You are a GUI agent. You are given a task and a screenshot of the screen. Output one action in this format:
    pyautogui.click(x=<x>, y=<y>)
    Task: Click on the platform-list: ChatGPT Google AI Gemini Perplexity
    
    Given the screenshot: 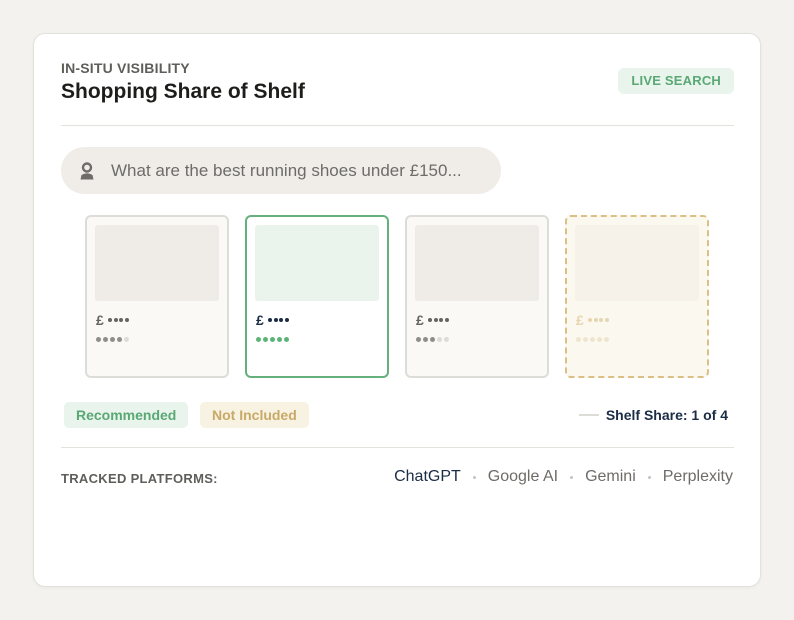 What is the action you would take?
    pyautogui.click(x=563, y=477)
    